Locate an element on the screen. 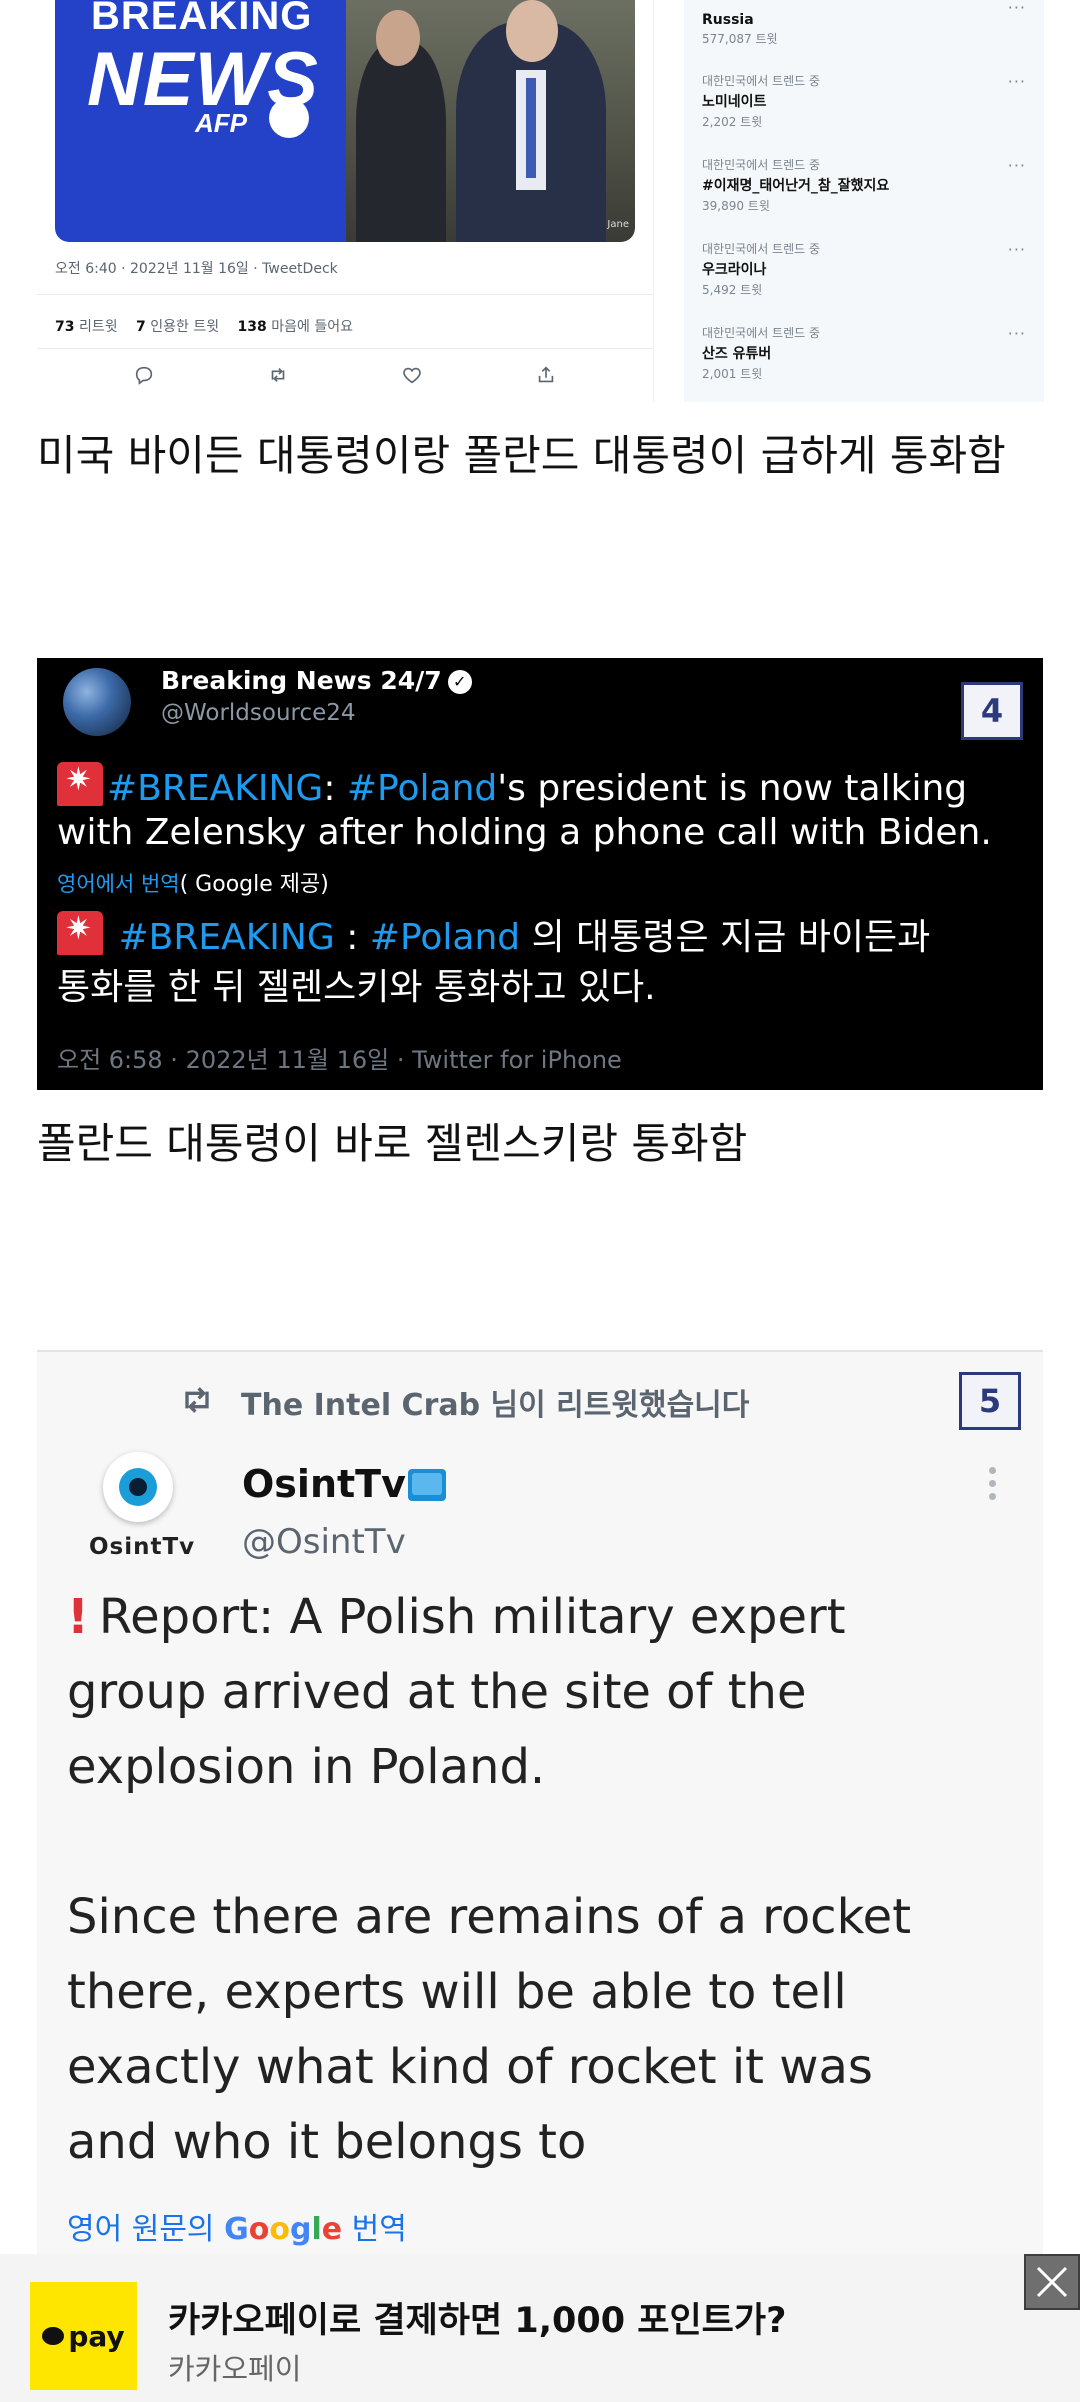 This screenshot has width=1080, height=2402. eye-pupil is located at coordinates (138, 1487).